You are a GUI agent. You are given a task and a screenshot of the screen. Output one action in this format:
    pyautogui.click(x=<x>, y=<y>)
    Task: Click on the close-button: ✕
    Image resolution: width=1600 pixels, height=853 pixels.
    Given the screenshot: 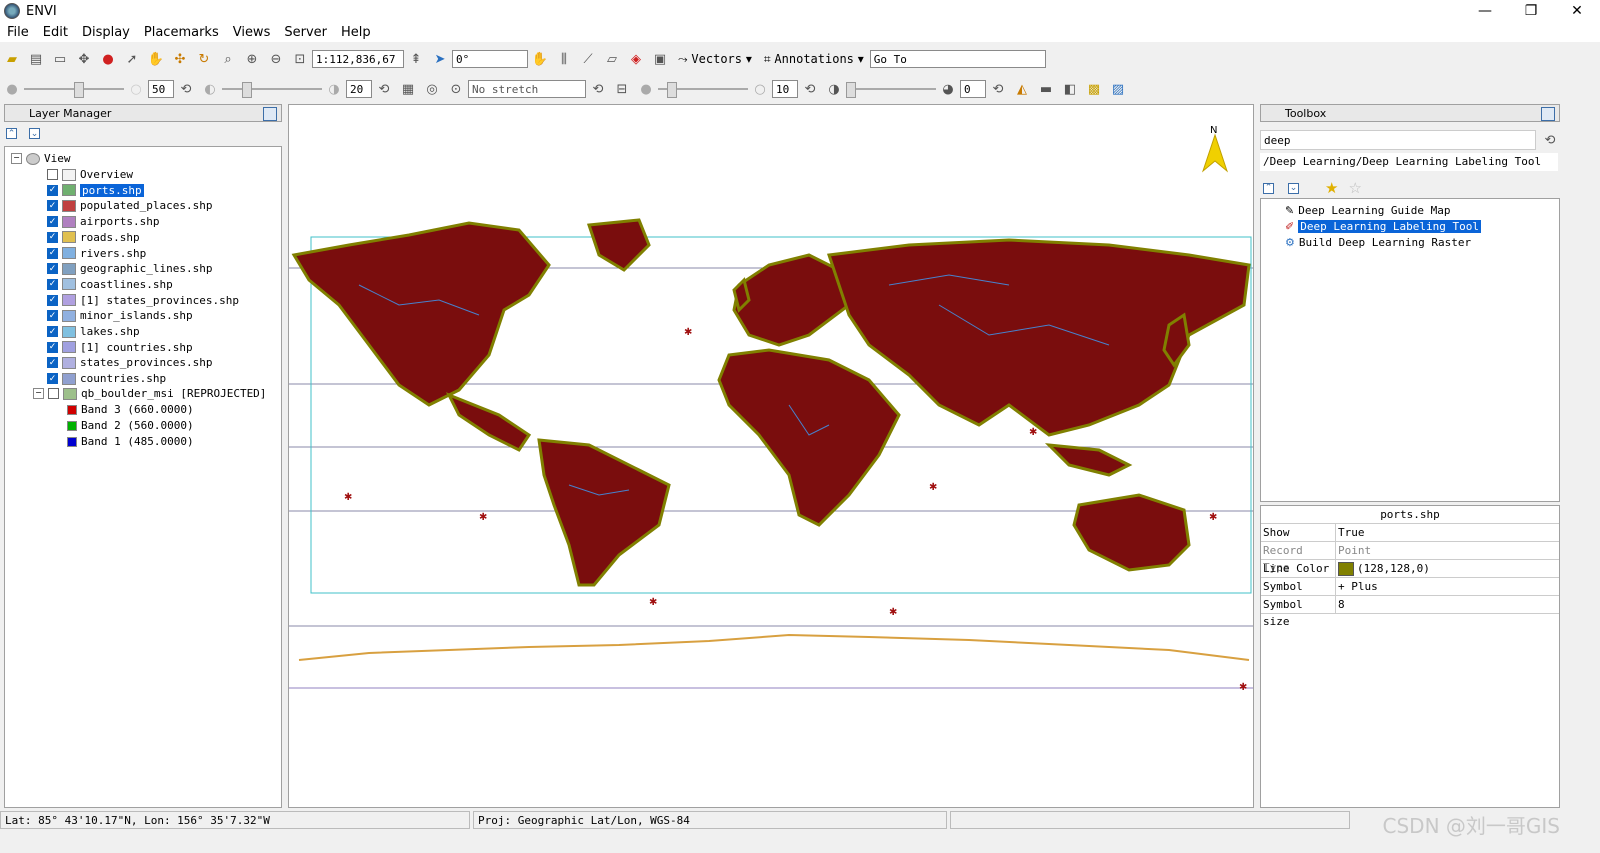 What is the action you would take?
    pyautogui.click(x=1577, y=11)
    